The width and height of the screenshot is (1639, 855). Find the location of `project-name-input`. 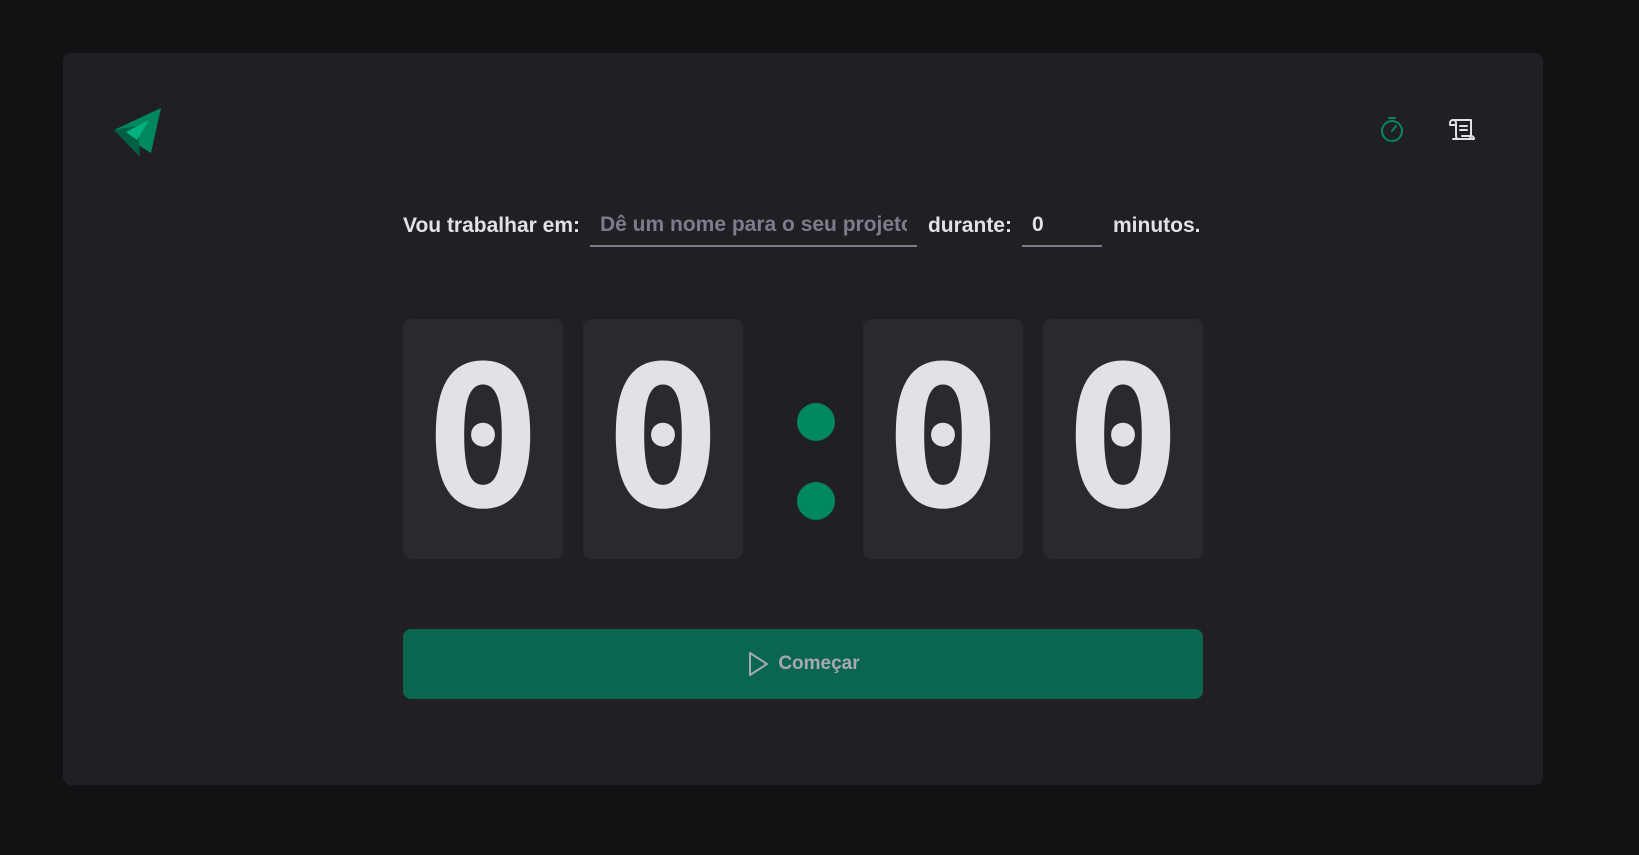

project-name-input is located at coordinates (753, 226).